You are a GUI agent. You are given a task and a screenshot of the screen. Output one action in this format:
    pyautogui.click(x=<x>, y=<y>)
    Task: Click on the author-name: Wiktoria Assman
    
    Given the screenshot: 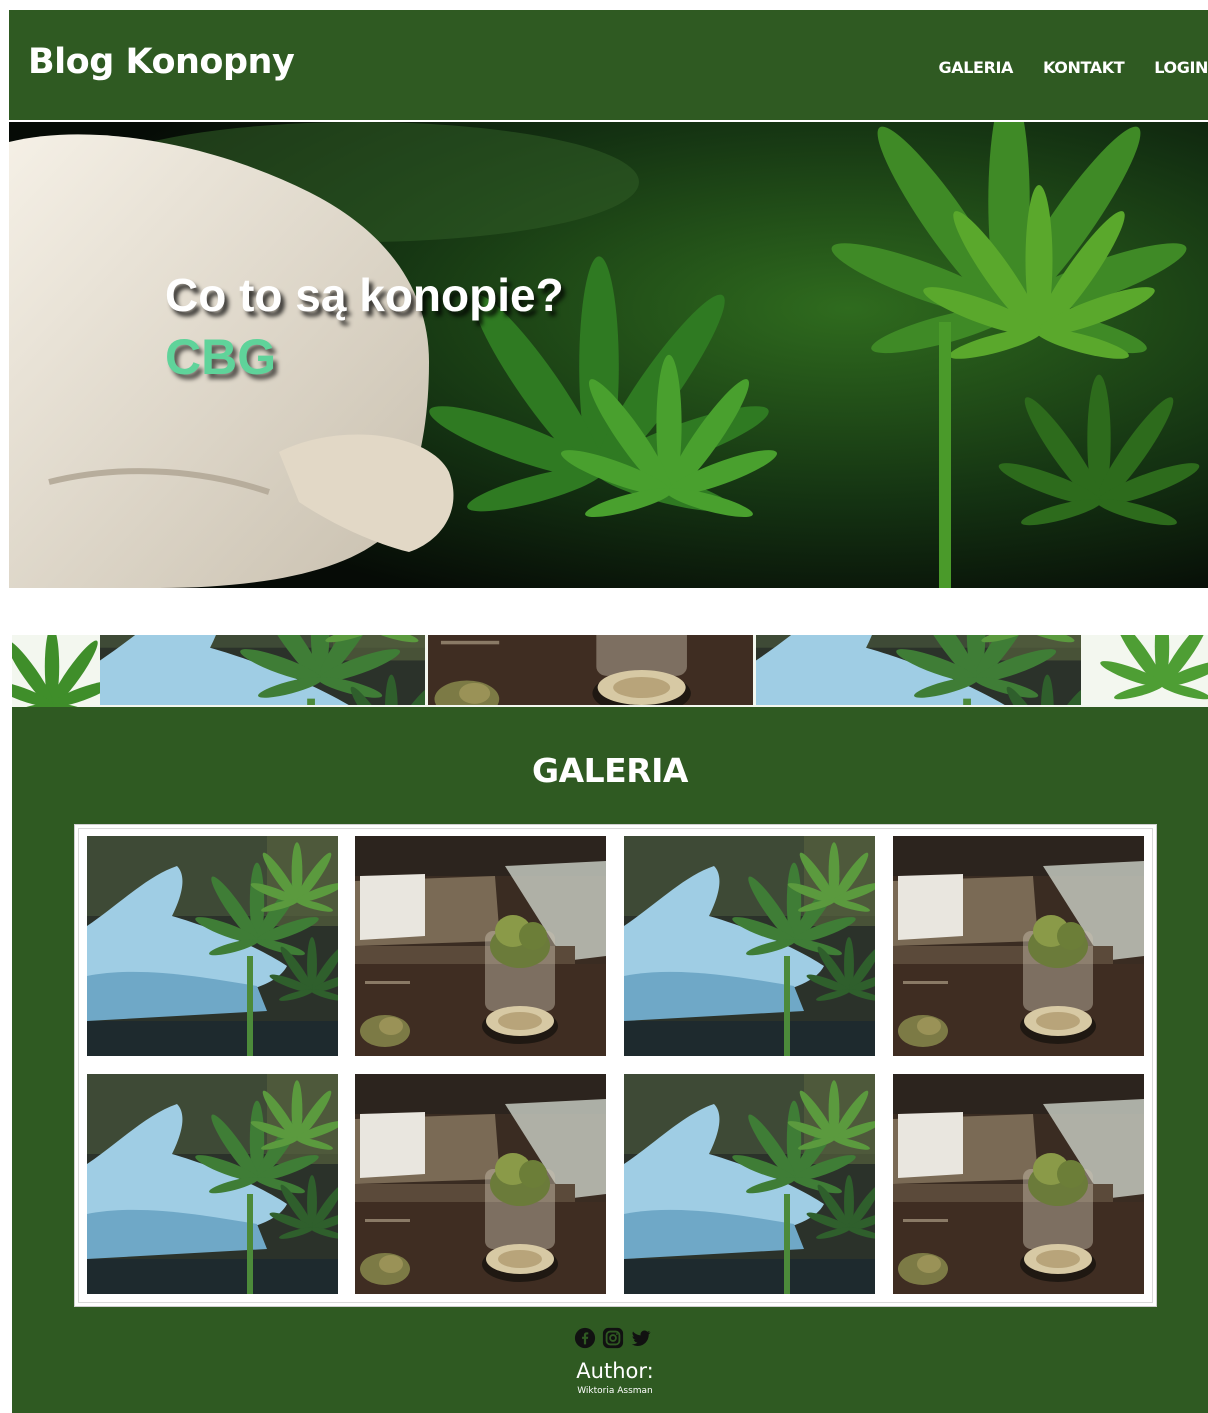 What is the action you would take?
    pyautogui.click(x=615, y=1391)
    